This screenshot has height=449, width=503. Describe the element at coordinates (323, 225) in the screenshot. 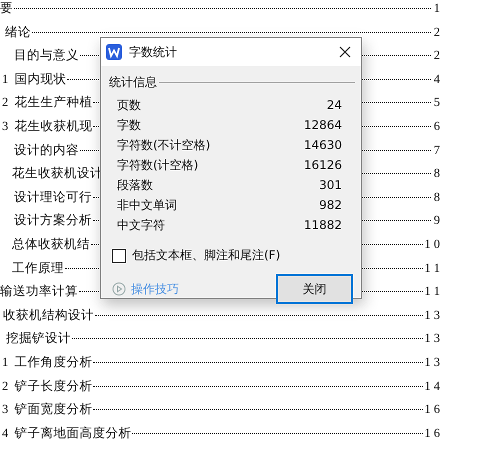

I see `stat-value: 11882` at that location.